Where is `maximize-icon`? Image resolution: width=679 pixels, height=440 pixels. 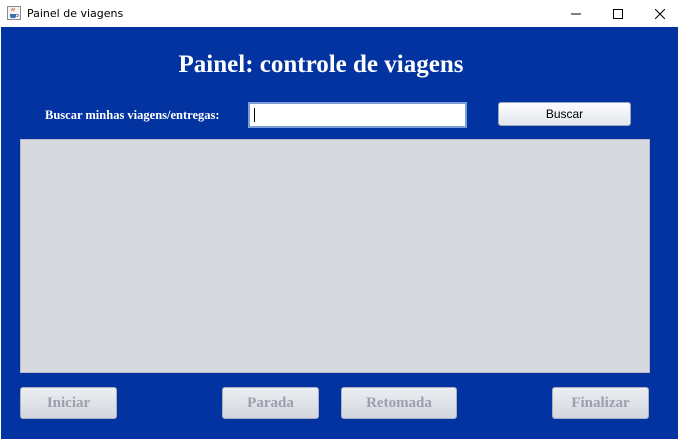 maximize-icon is located at coordinates (618, 13).